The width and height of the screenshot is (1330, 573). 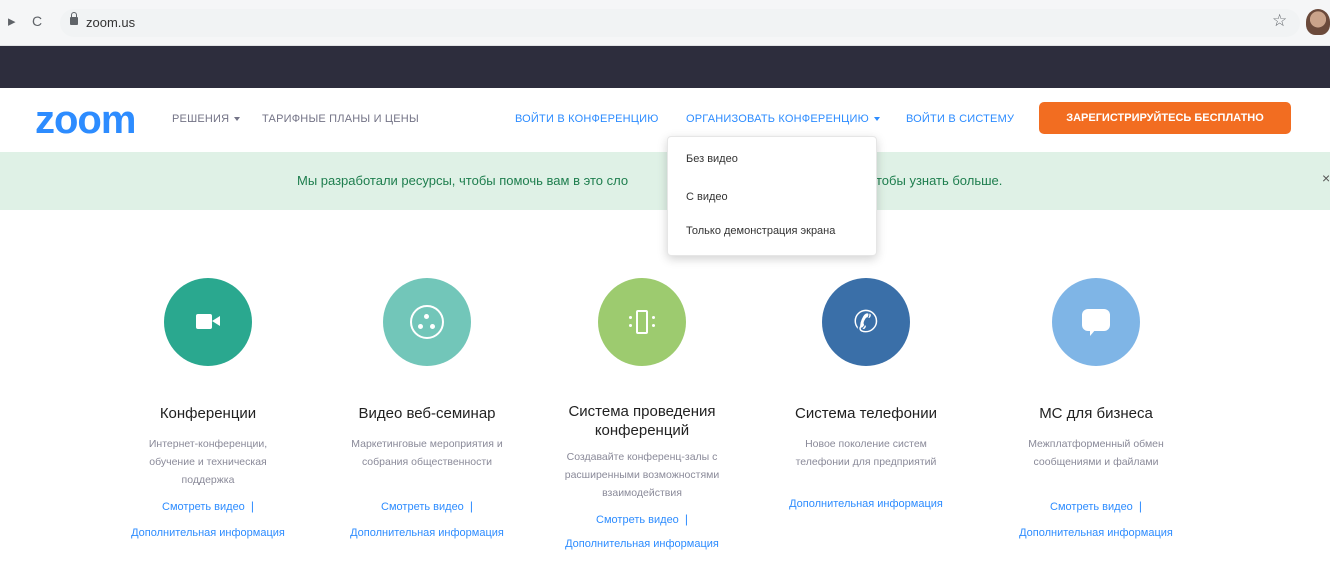 What do you see at coordinates (208, 444) in the screenshot?
I see `desc-line: Интернет-конференции,` at bounding box center [208, 444].